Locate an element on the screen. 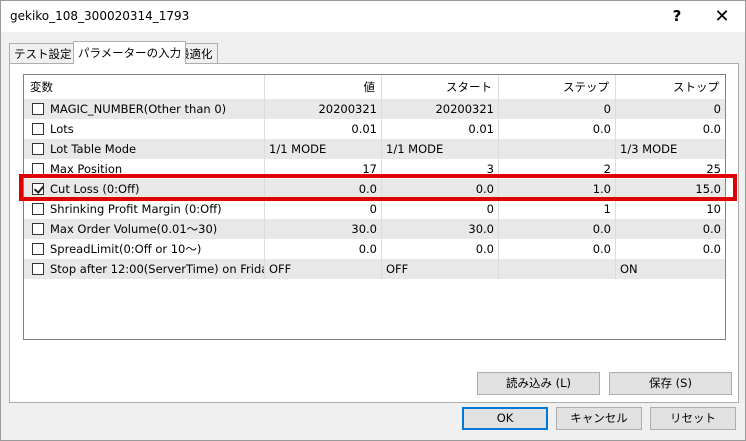  param-name: Lots is located at coordinates (62, 129).